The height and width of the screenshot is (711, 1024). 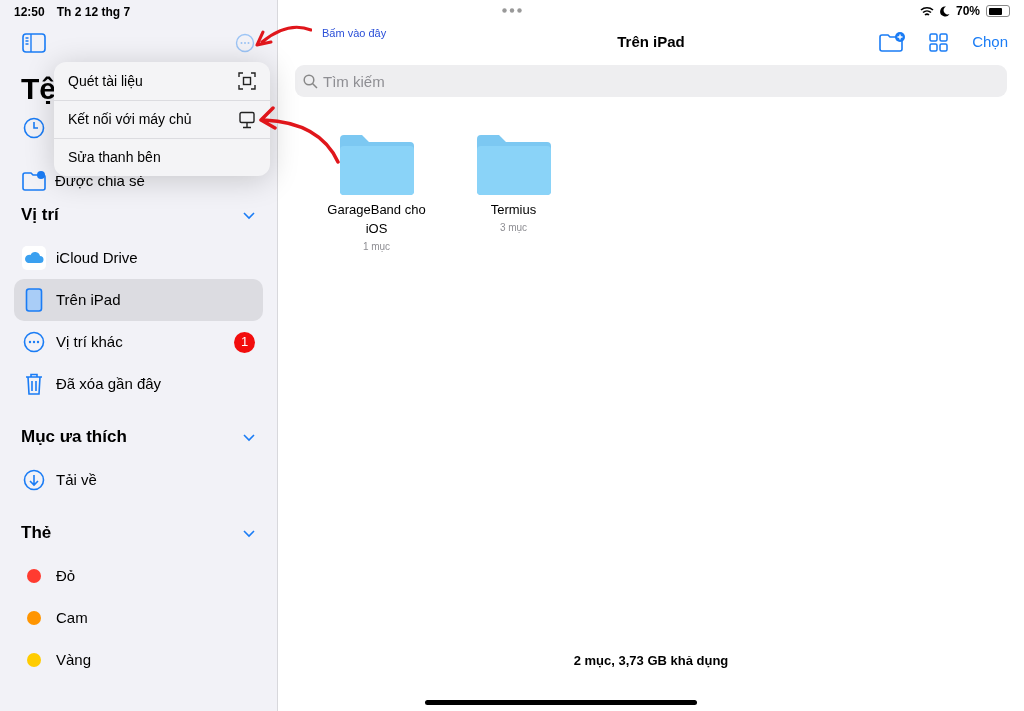 I want to click on scan-icon, so click(x=247, y=81).